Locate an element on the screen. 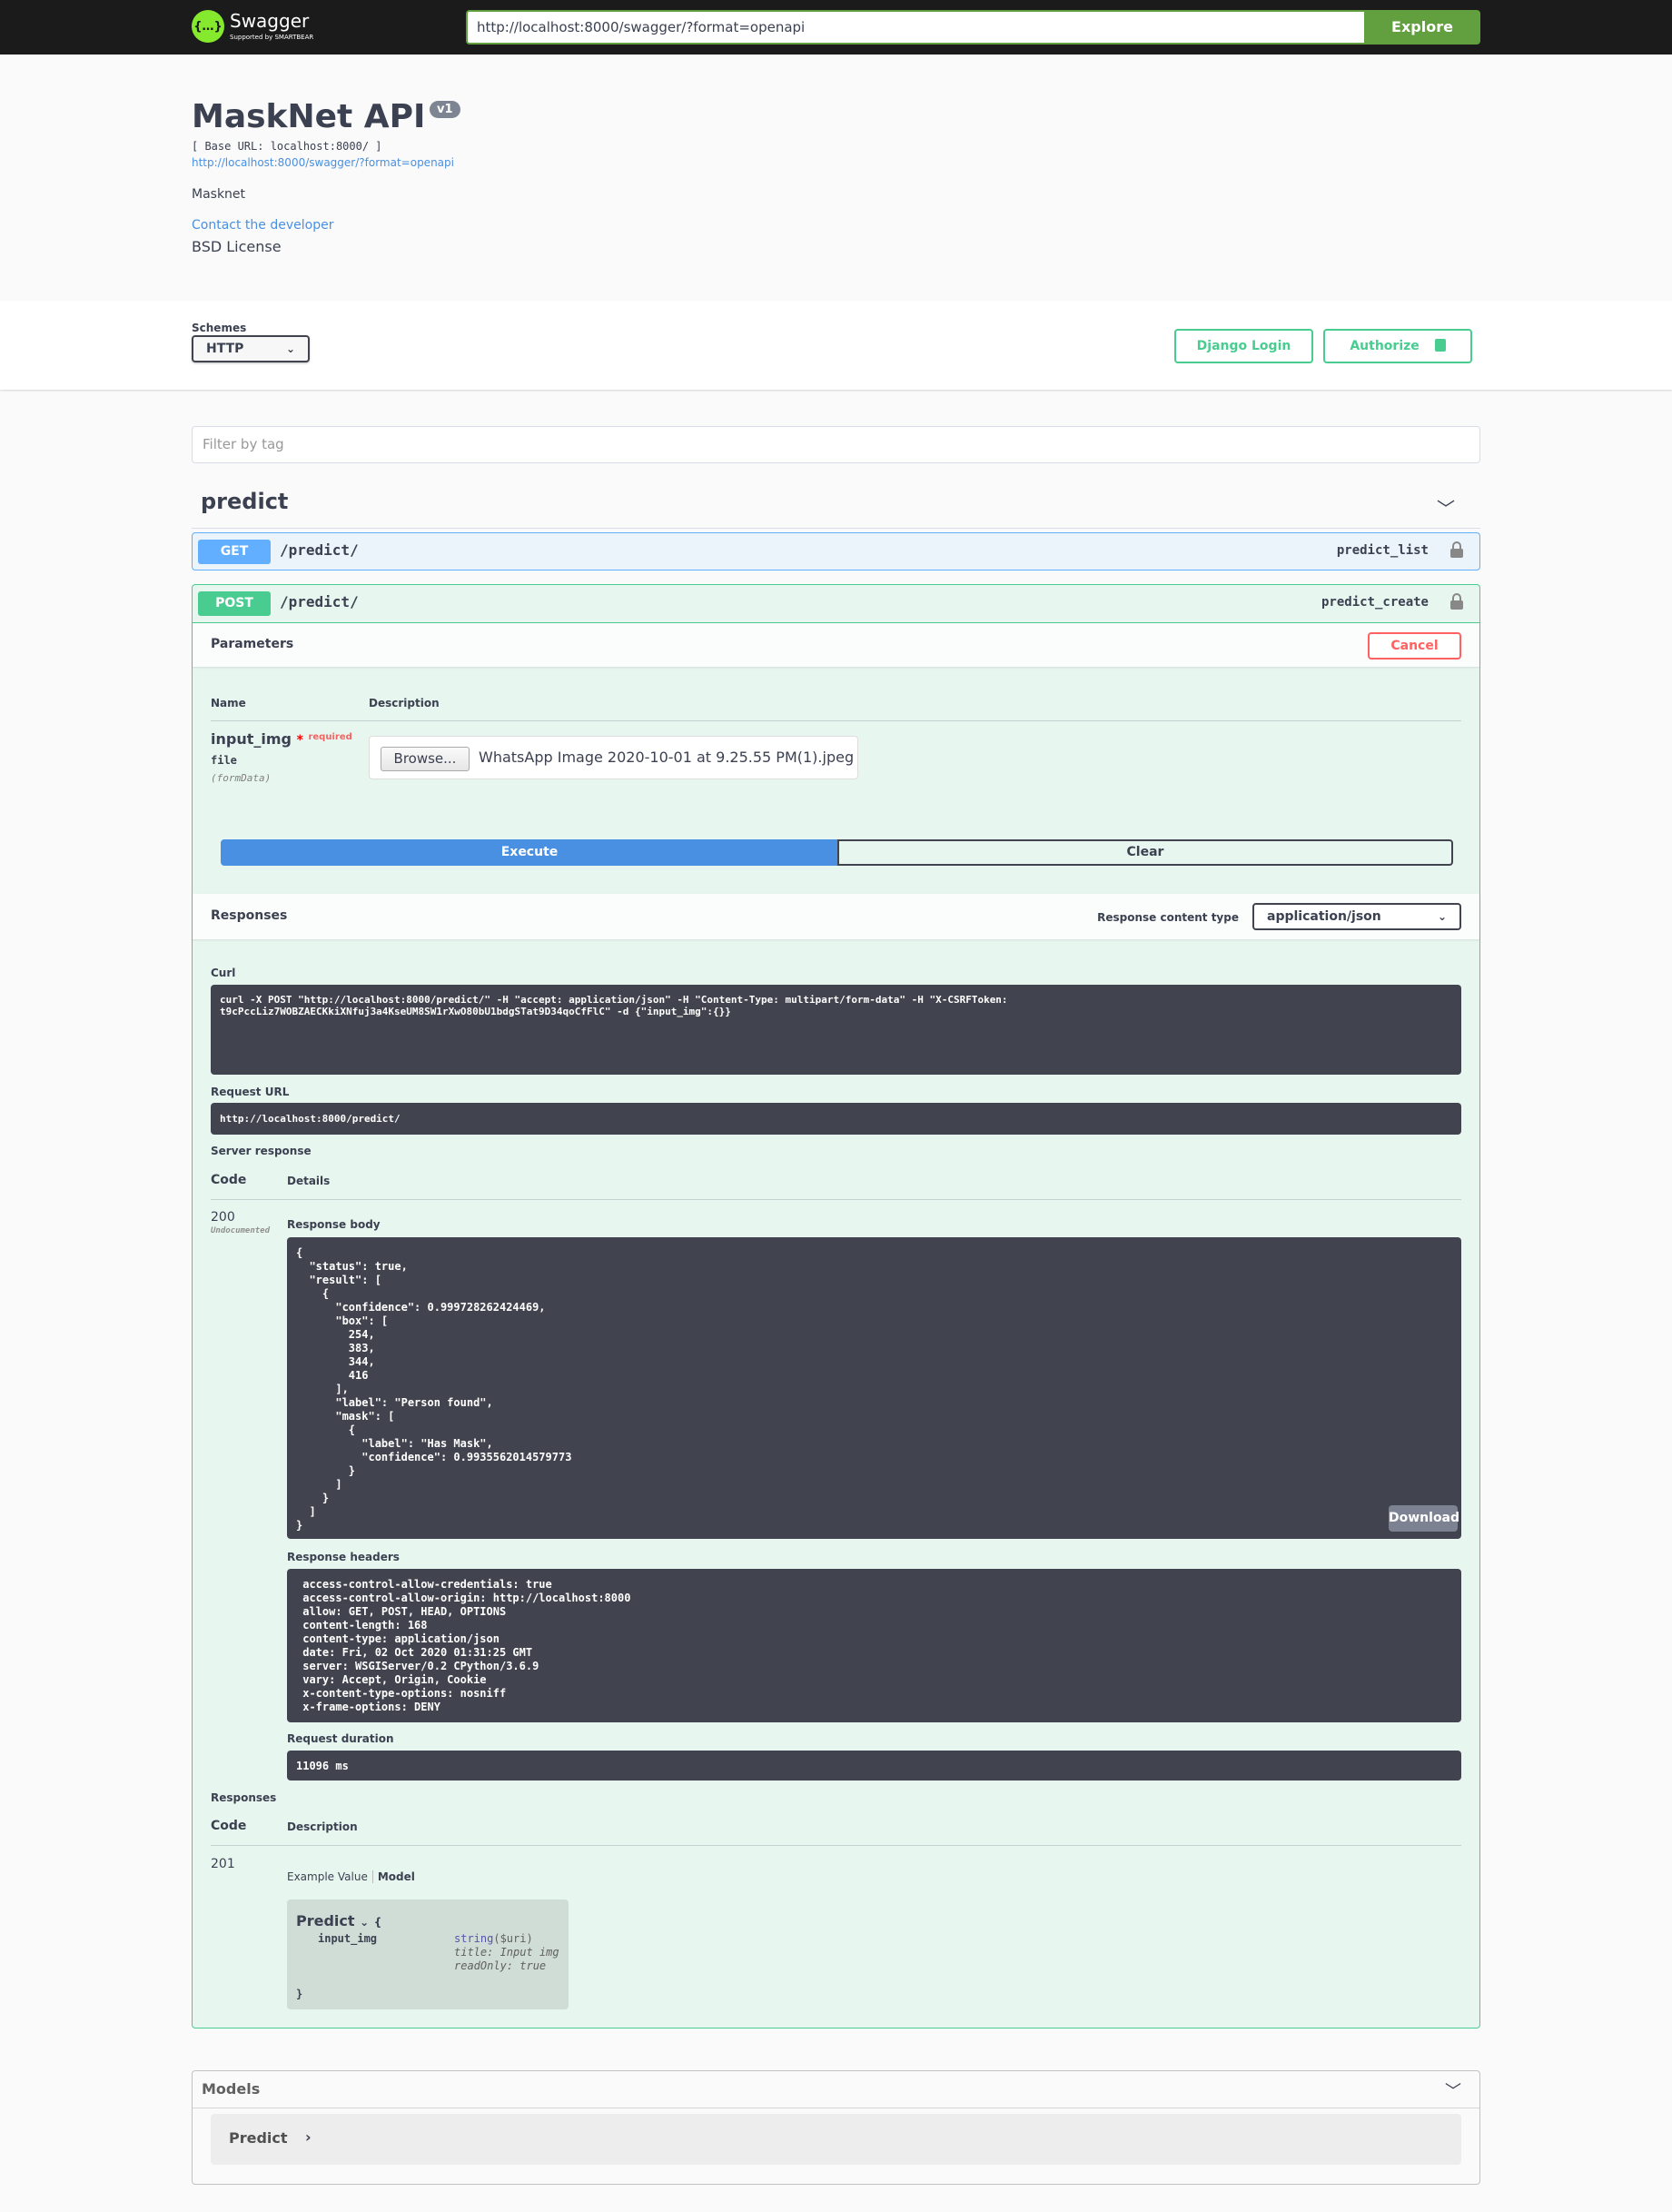 Image resolution: width=1672 pixels, height=2212 pixels. request-duration-label: Request duration is located at coordinates (340, 1738).